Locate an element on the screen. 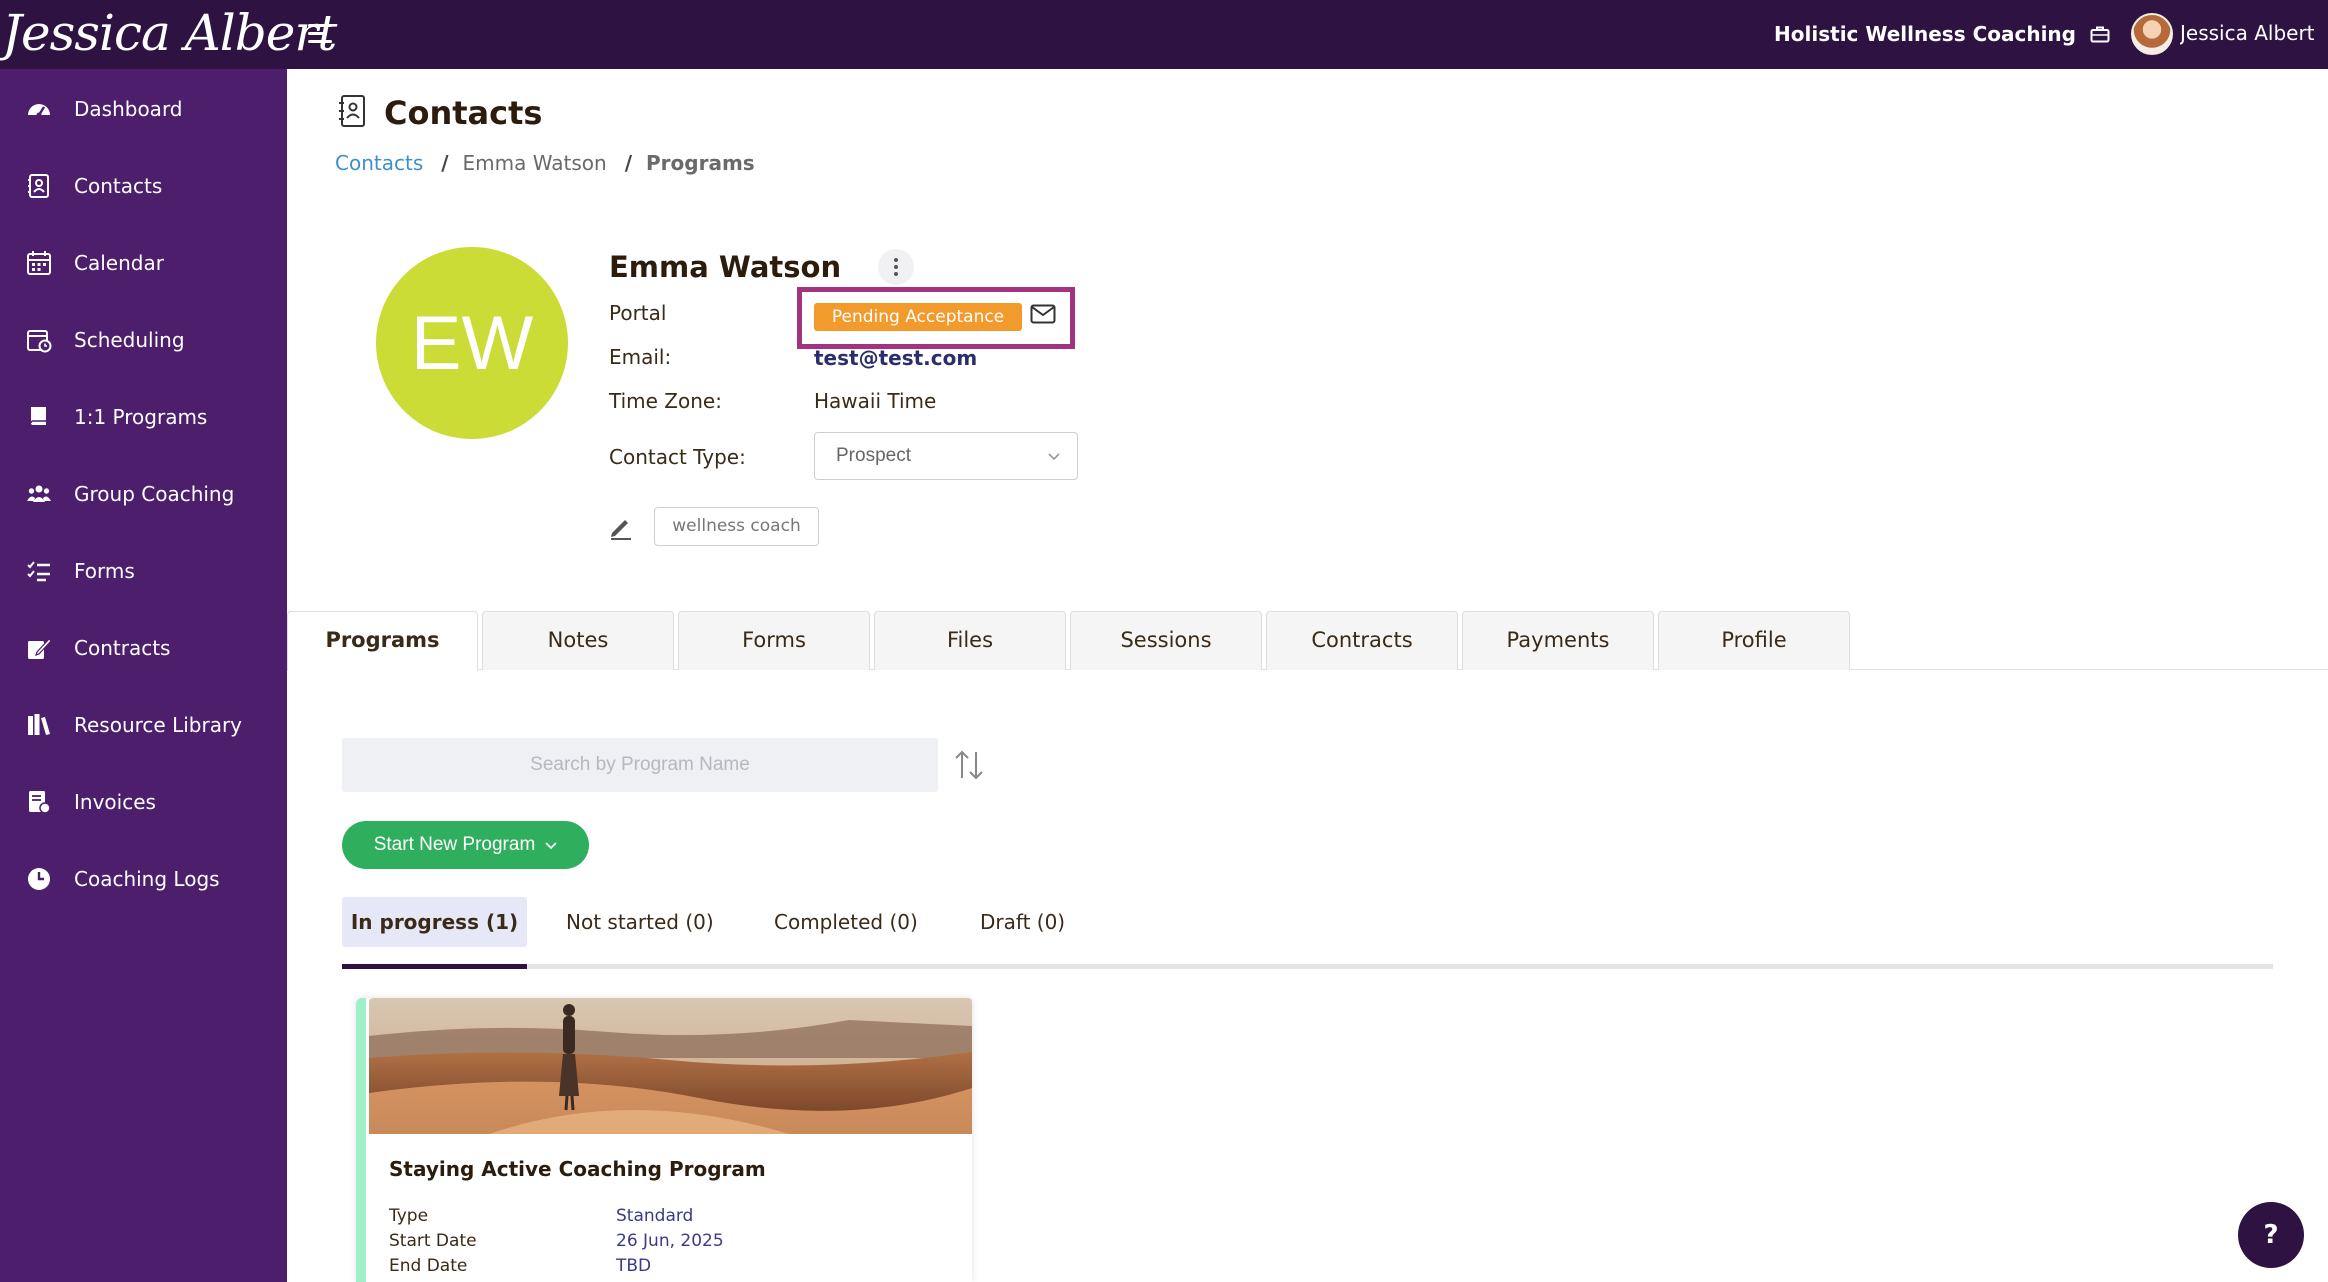 Image resolution: width=2328 pixels, height=1282 pixels. user-name: Jessica Albert is located at coordinates (2254, 33).